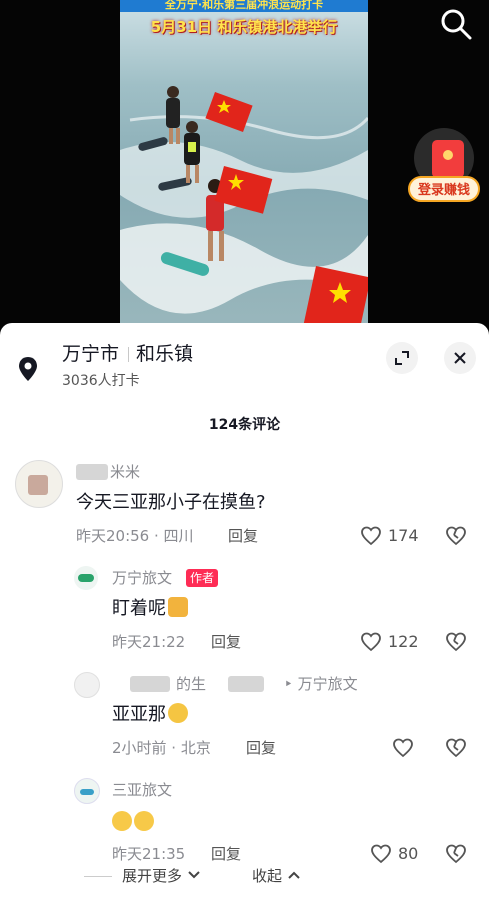 This screenshot has height=908, width=489. I want to click on comment-author: 三亚旅文, so click(142, 790).